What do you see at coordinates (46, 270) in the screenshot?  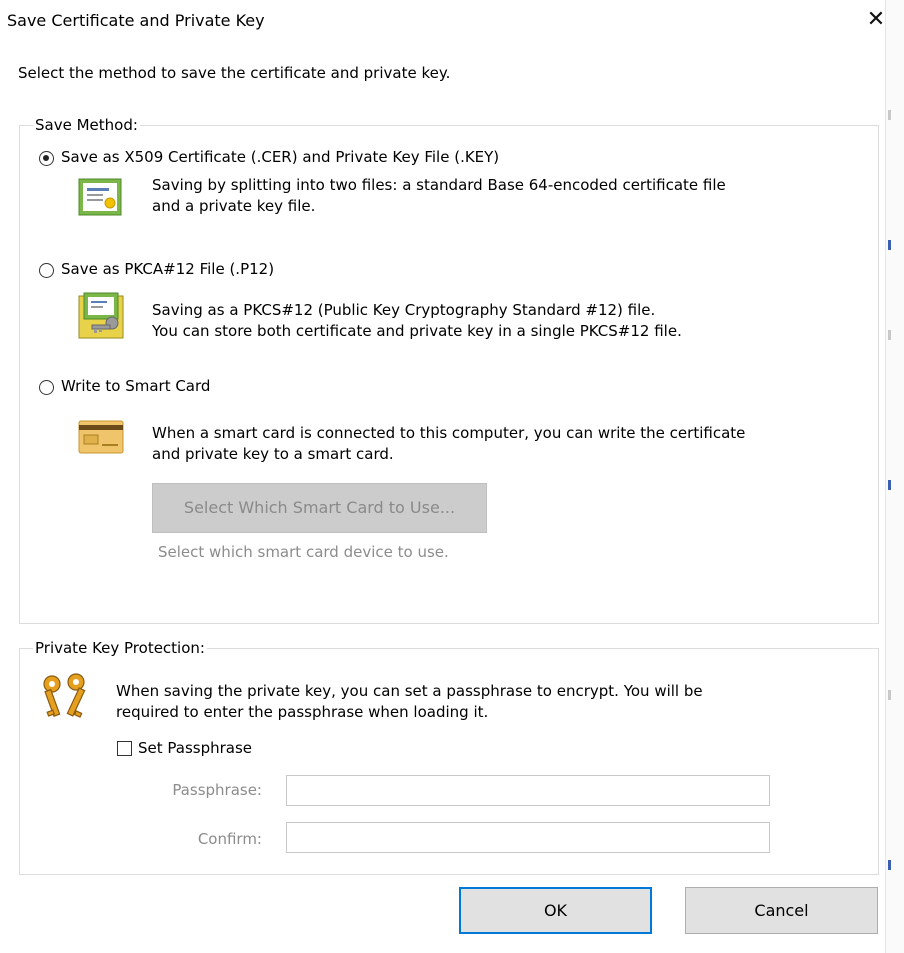 I see `radio-pkcs12` at bounding box center [46, 270].